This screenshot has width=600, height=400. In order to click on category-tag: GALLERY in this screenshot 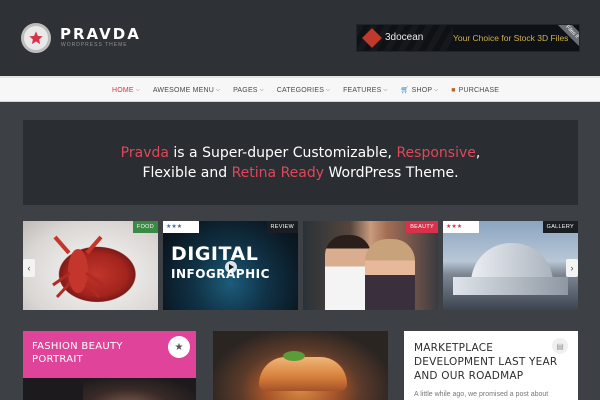, I will do `click(560, 227)`.